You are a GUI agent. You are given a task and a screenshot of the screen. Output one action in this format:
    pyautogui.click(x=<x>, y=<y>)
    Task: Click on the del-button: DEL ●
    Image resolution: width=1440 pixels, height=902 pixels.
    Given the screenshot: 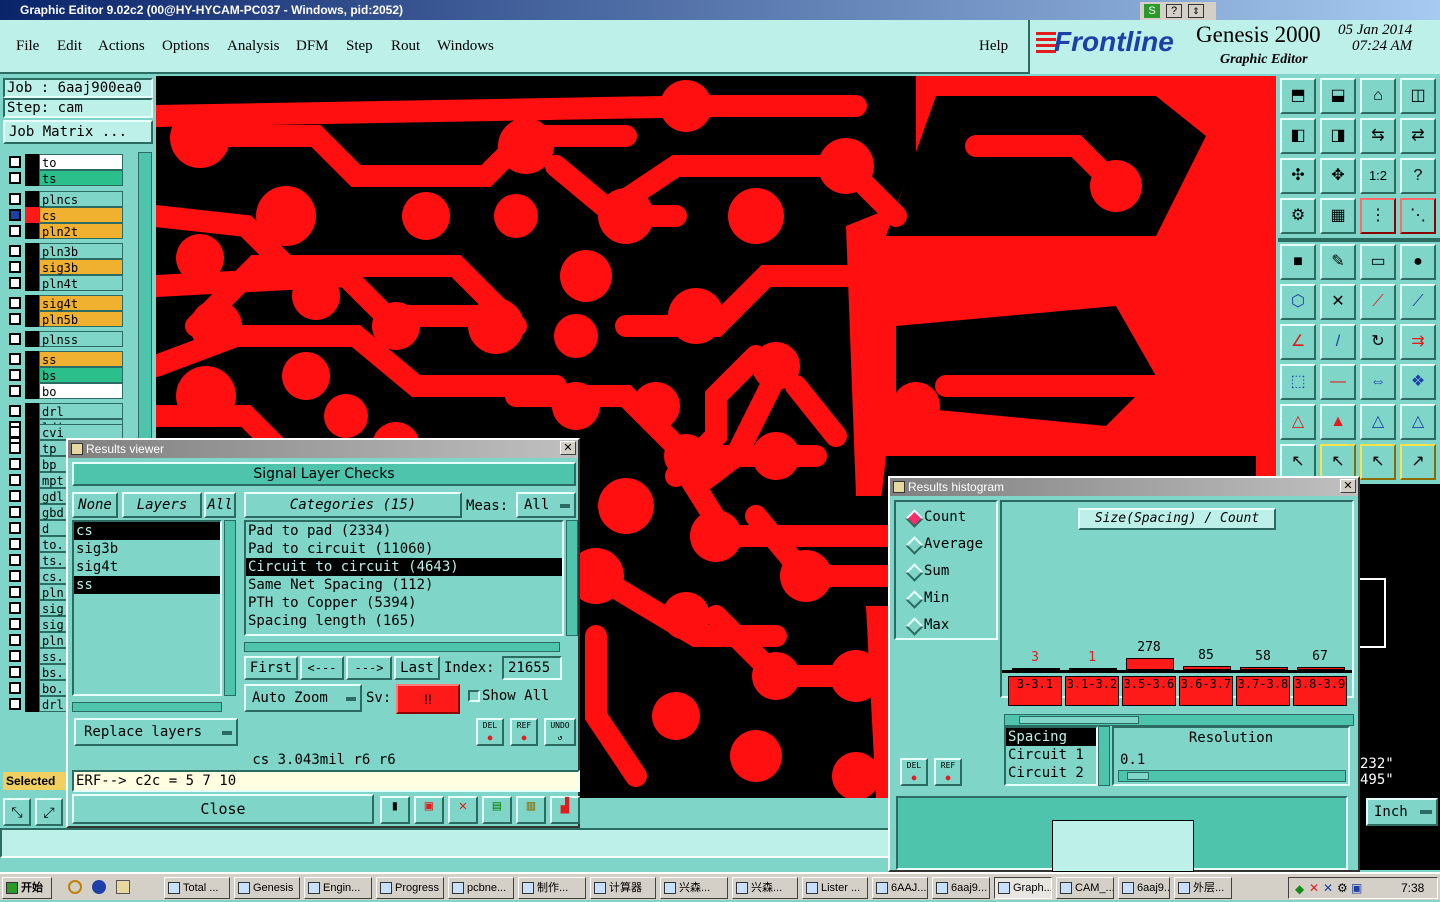 What is the action you would take?
    pyautogui.click(x=490, y=732)
    